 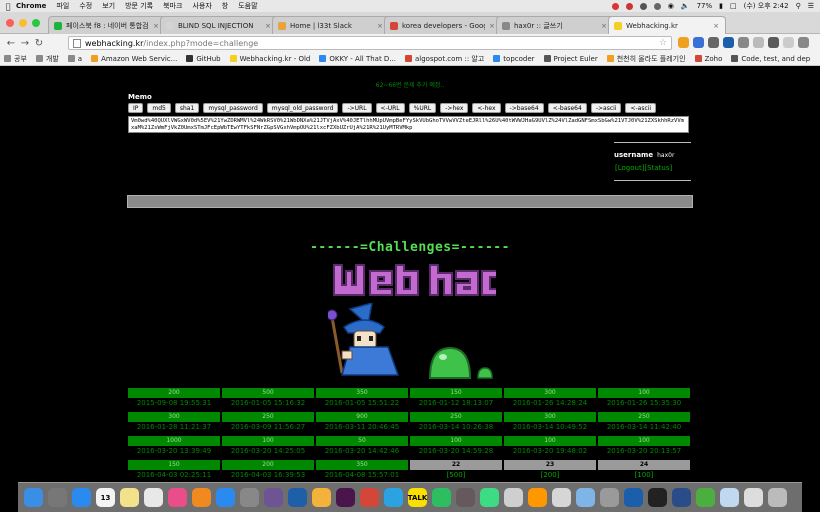 I want to click on challenge-cell: 23 [200], so click(x=550, y=471).